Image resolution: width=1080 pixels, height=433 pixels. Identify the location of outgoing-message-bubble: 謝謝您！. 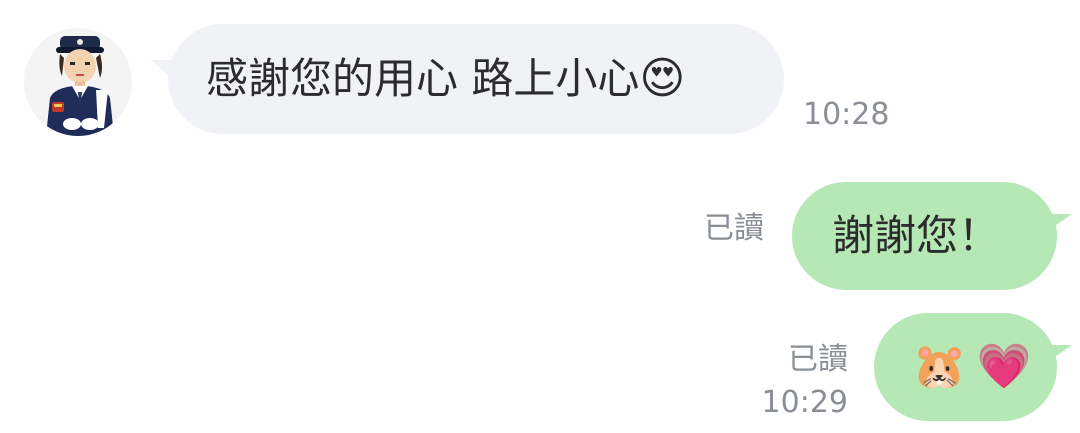
(924, 236).